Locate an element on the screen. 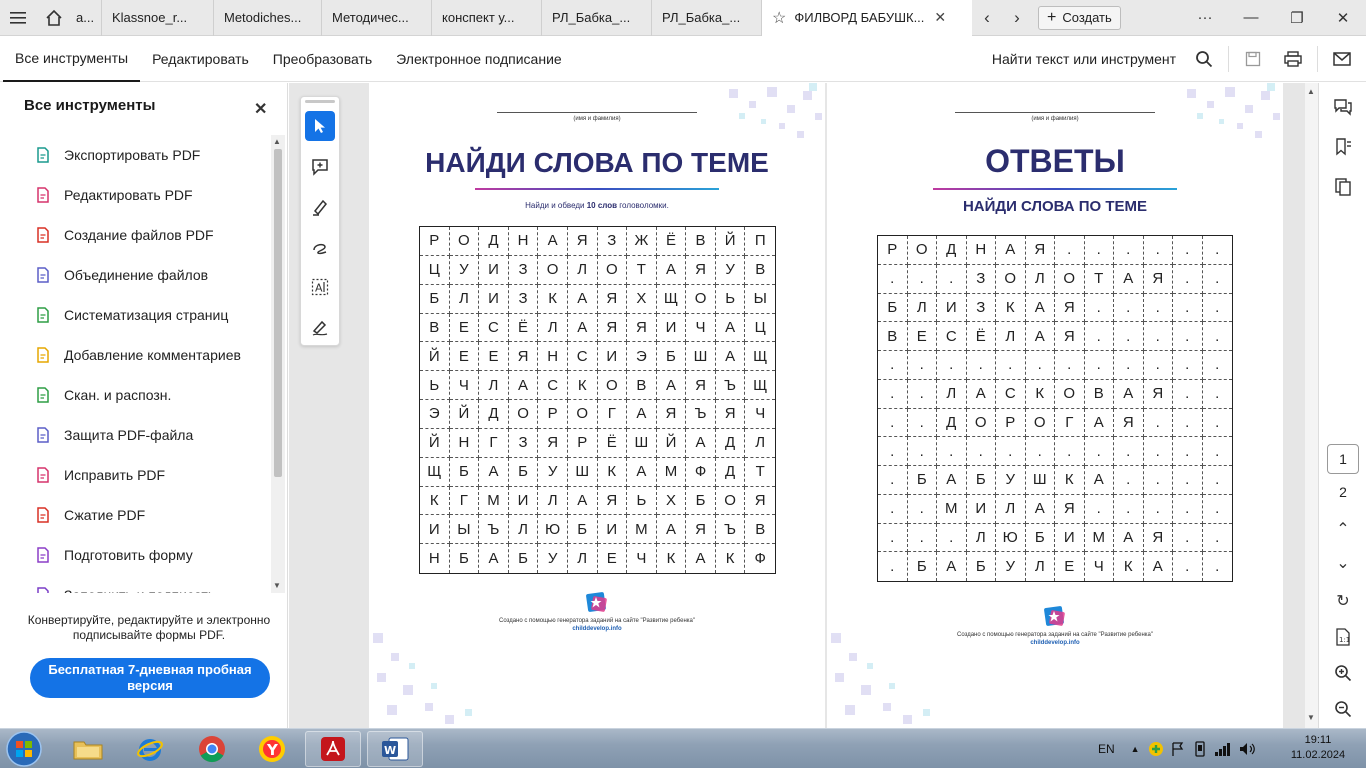 The height and width of the screenshot is (768, 1366). tab-scroll-right-icon: › is located at coordinates (1017, 18).